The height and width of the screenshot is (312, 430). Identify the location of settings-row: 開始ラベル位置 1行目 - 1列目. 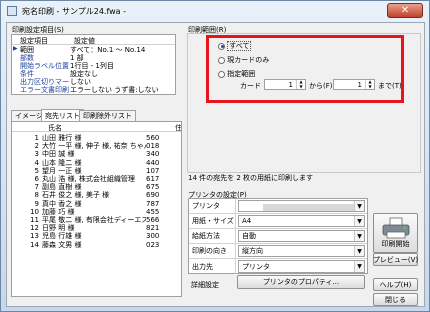
(93, 65).